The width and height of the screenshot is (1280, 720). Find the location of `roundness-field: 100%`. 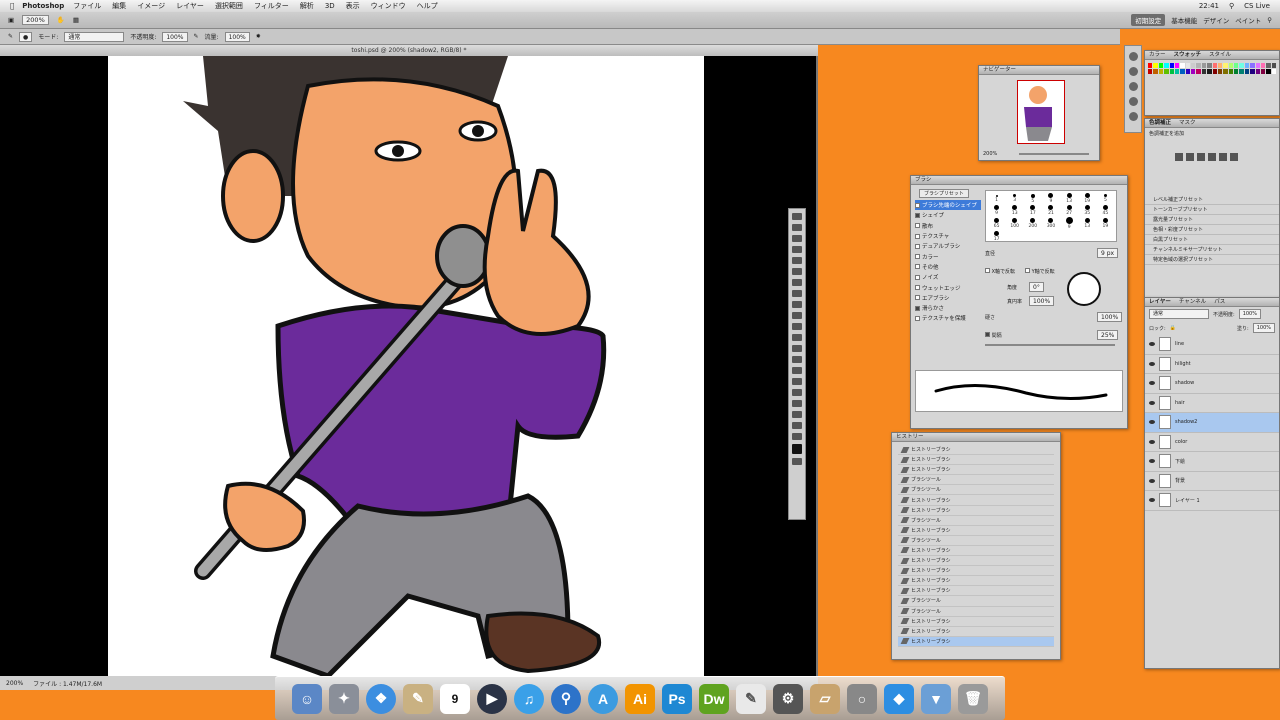

roundness-field: 100% is located at coordinates (1042, 301).